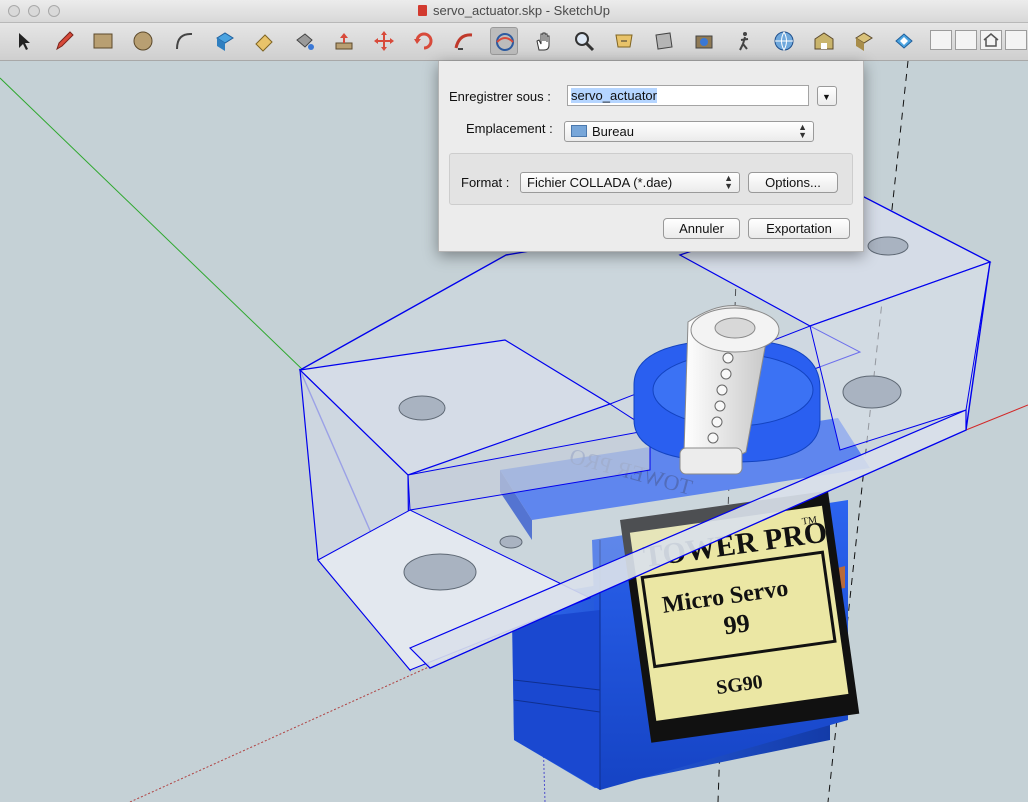  I want to click on position-camera-tool-button, so click(704, 41).